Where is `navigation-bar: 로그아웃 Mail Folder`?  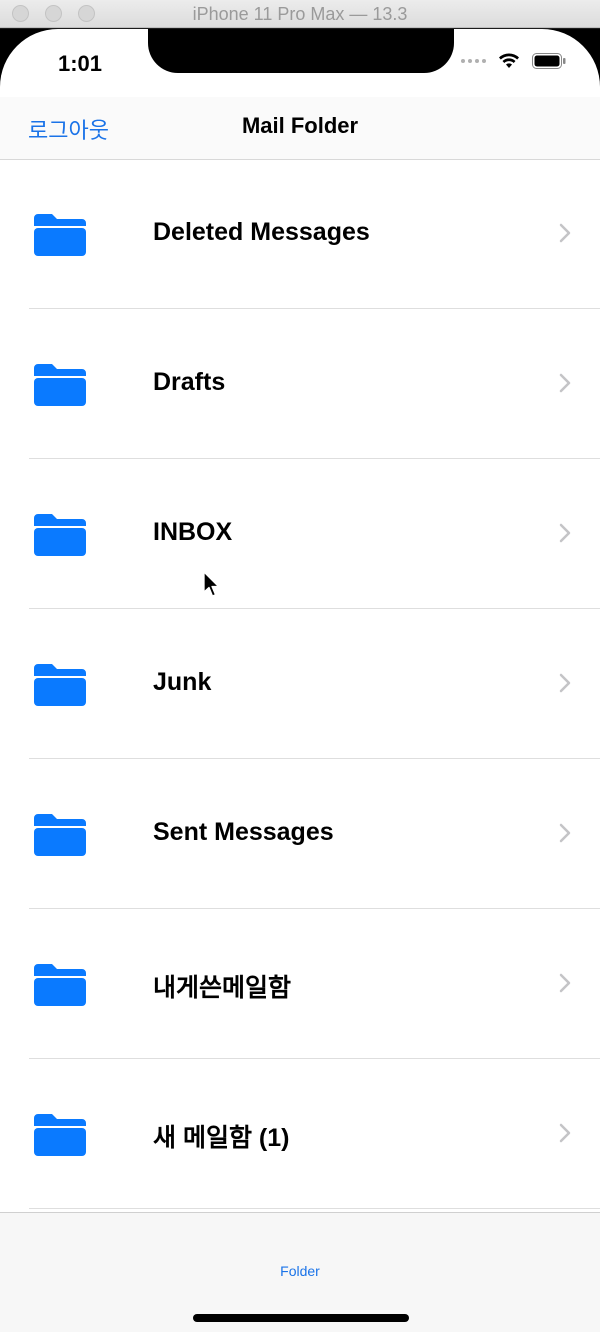 navigation-bar: 로그아웃 Mail Folder is located at coordinates (300, 128).